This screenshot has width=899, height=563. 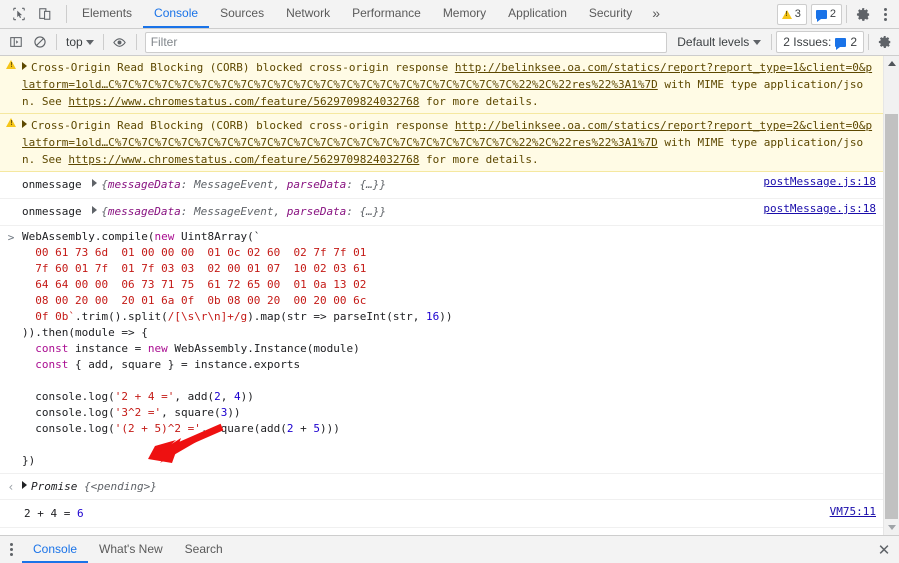 I want to click on console-result-row: ‹ Promise {<pending>}, so click(x=442, y=487).